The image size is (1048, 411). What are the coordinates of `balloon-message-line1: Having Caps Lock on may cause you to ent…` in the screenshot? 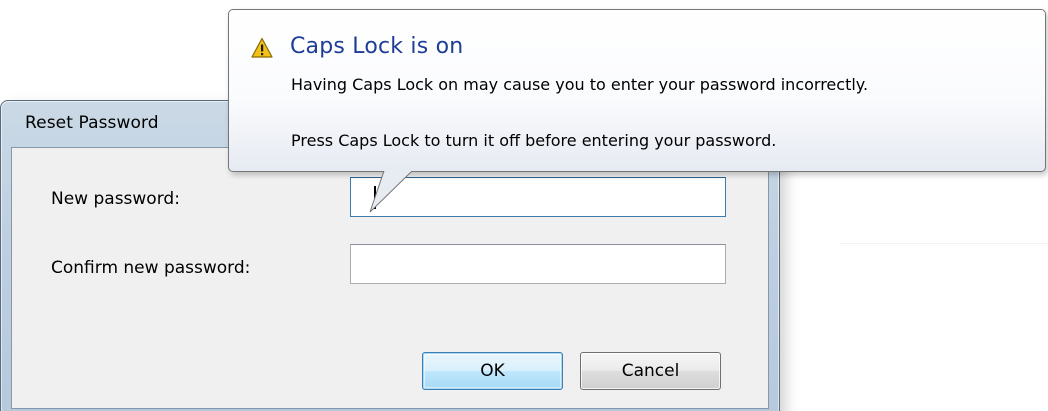 It's located at (580, 84).